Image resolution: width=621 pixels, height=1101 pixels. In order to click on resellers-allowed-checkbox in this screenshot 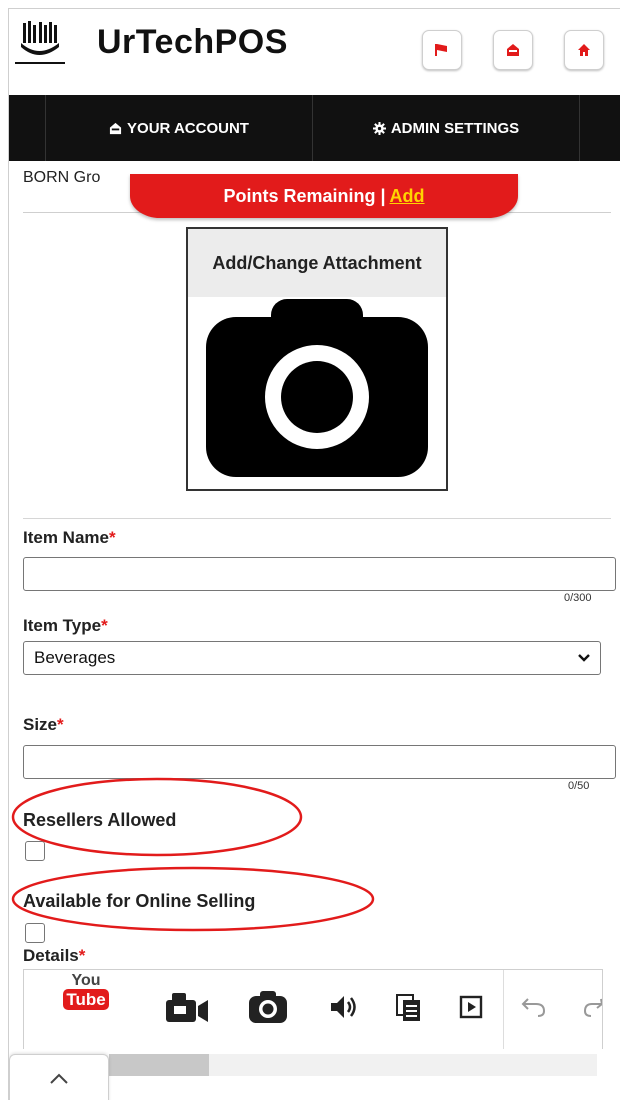, I will do `click(35, 851)`.